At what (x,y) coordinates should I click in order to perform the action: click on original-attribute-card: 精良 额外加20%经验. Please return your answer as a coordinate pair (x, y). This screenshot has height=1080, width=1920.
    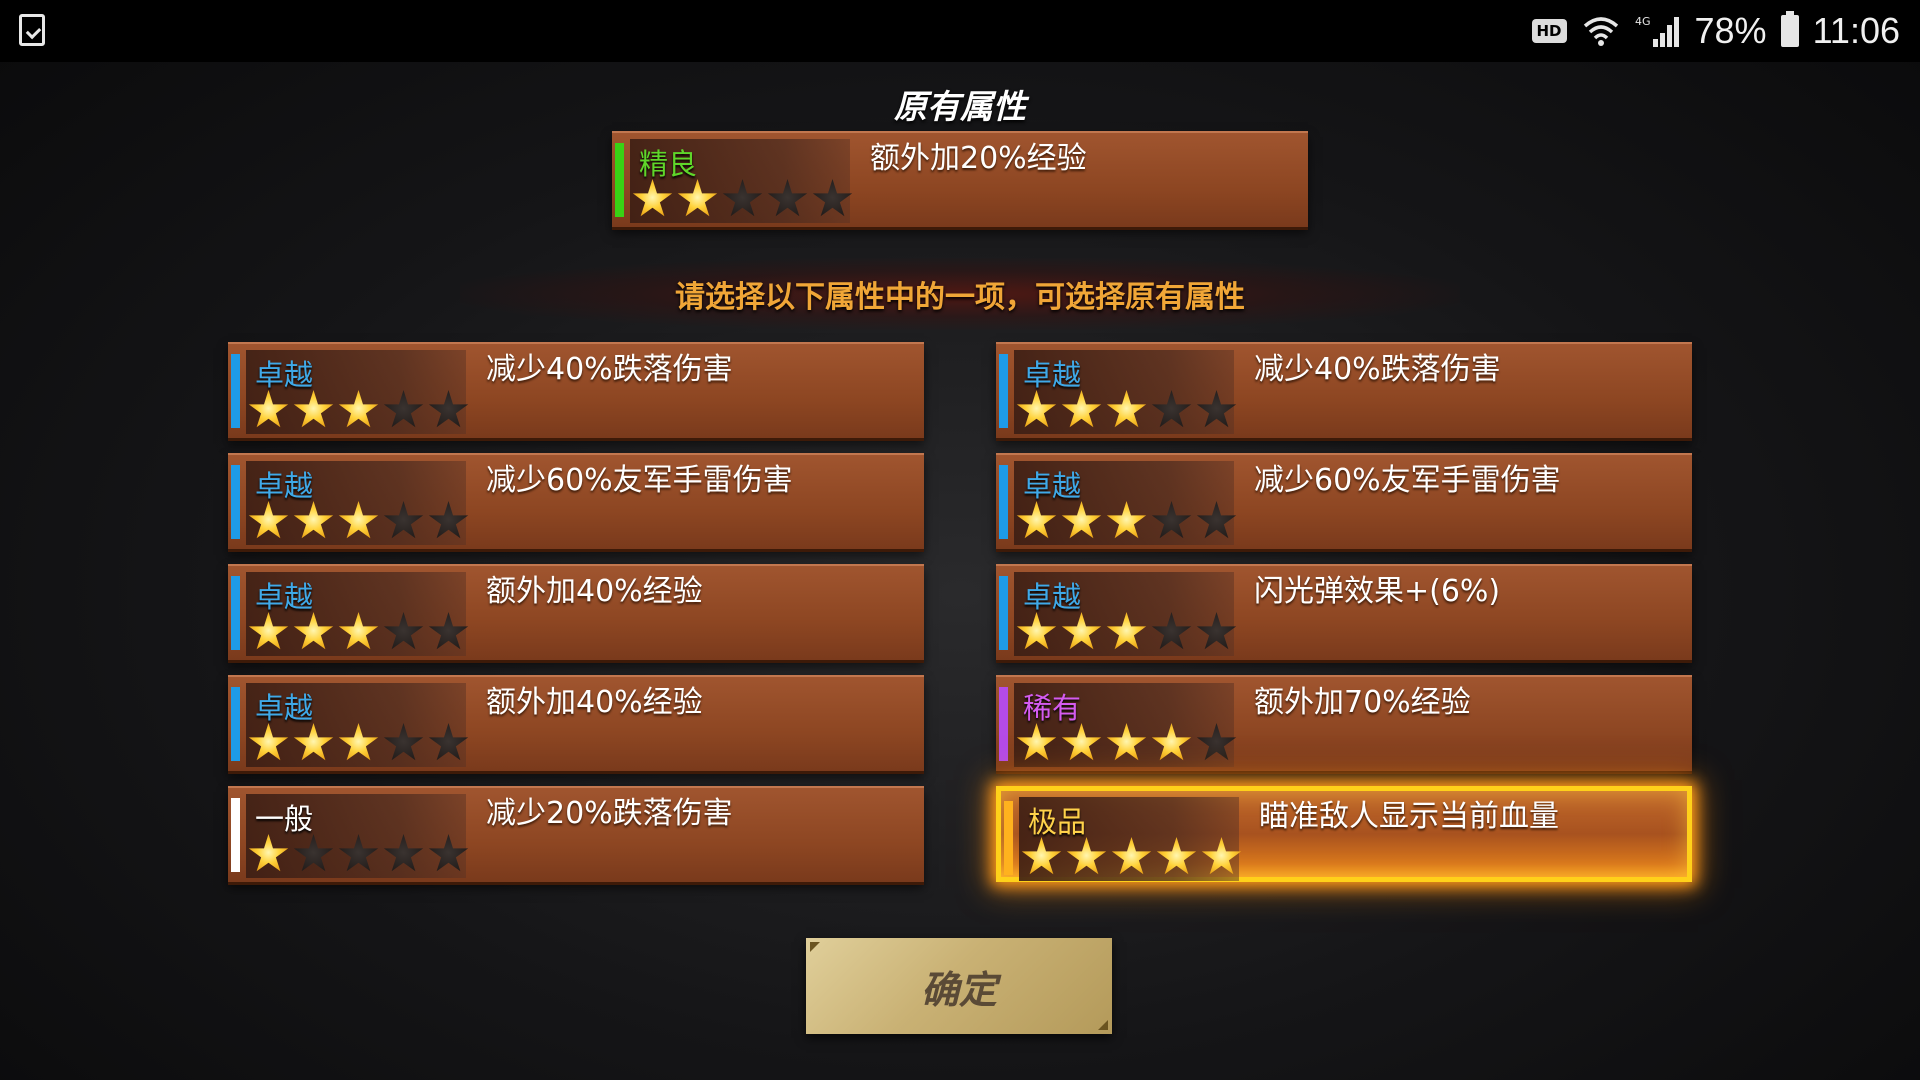
    Looking at the image, I should click on (960, 179).